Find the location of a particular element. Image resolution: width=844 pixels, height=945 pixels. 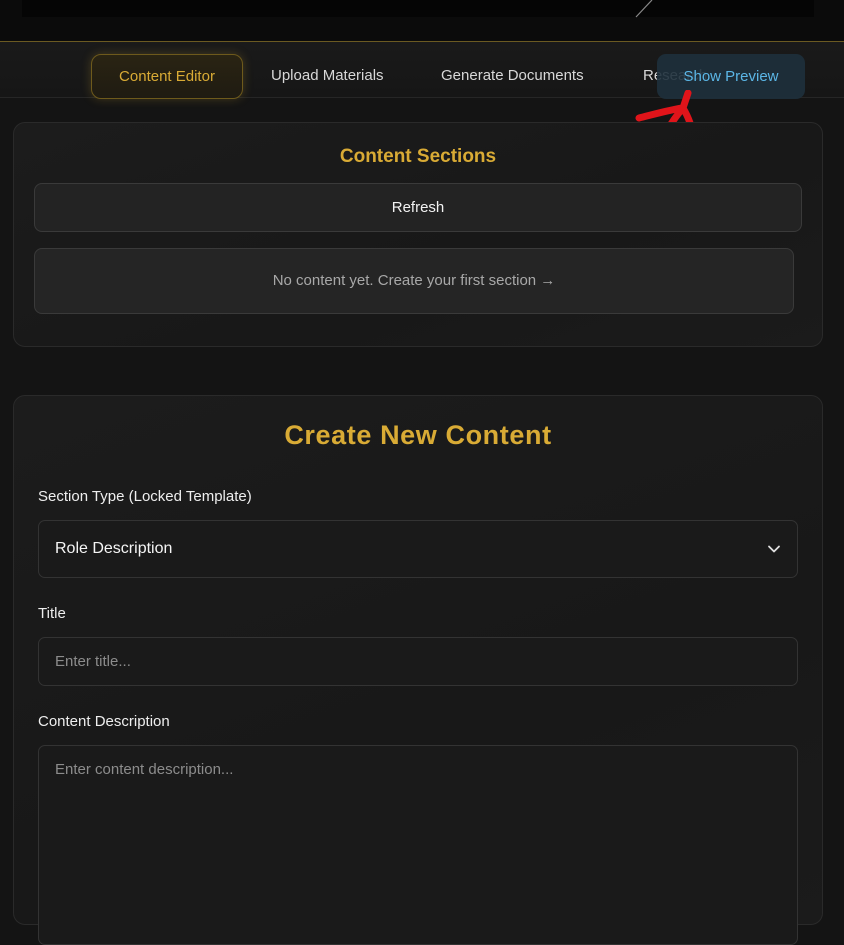

tab-upload-materials: Upload Materials is located at coordinates (327, 76).